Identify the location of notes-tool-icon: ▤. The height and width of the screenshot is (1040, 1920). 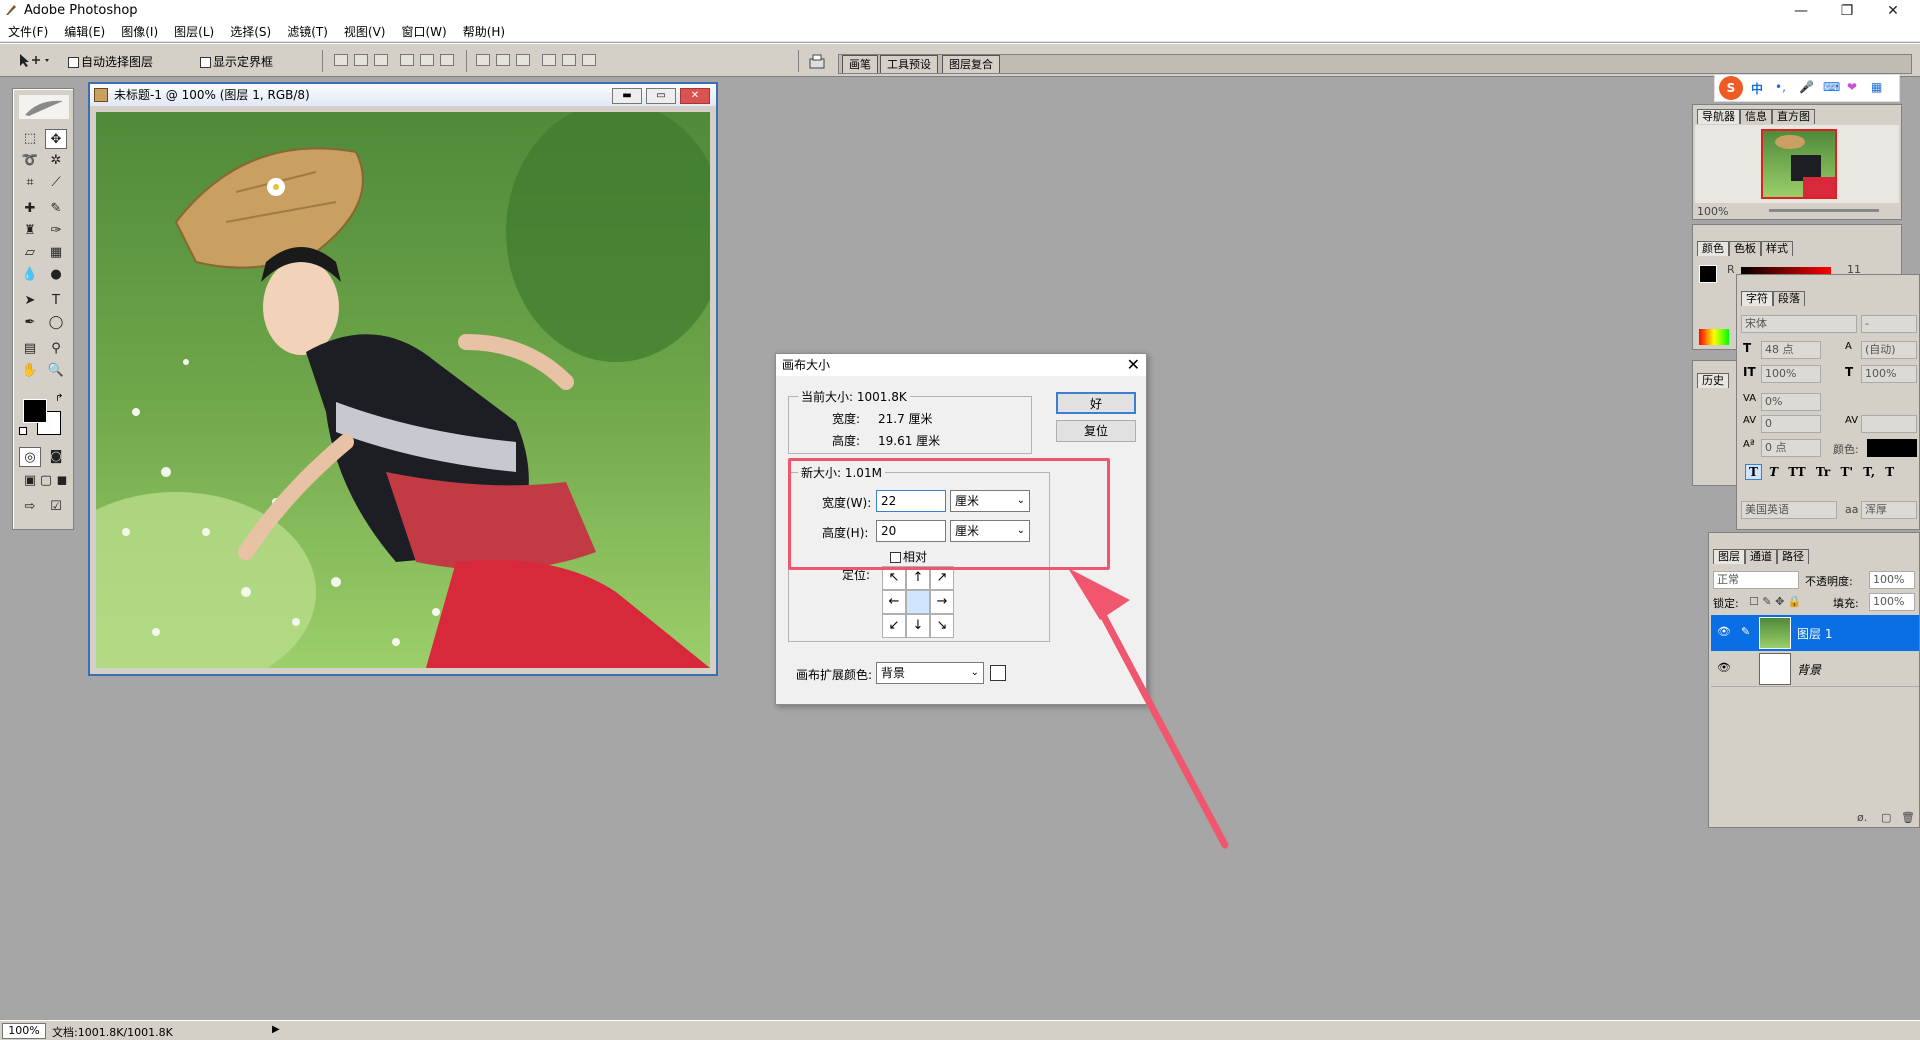
(30, 349).